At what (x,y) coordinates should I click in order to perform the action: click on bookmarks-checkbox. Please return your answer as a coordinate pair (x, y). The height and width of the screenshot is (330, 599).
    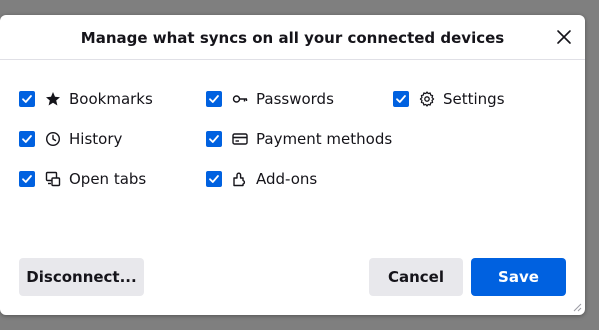
    Looking at the image, I should click on (27, 99).